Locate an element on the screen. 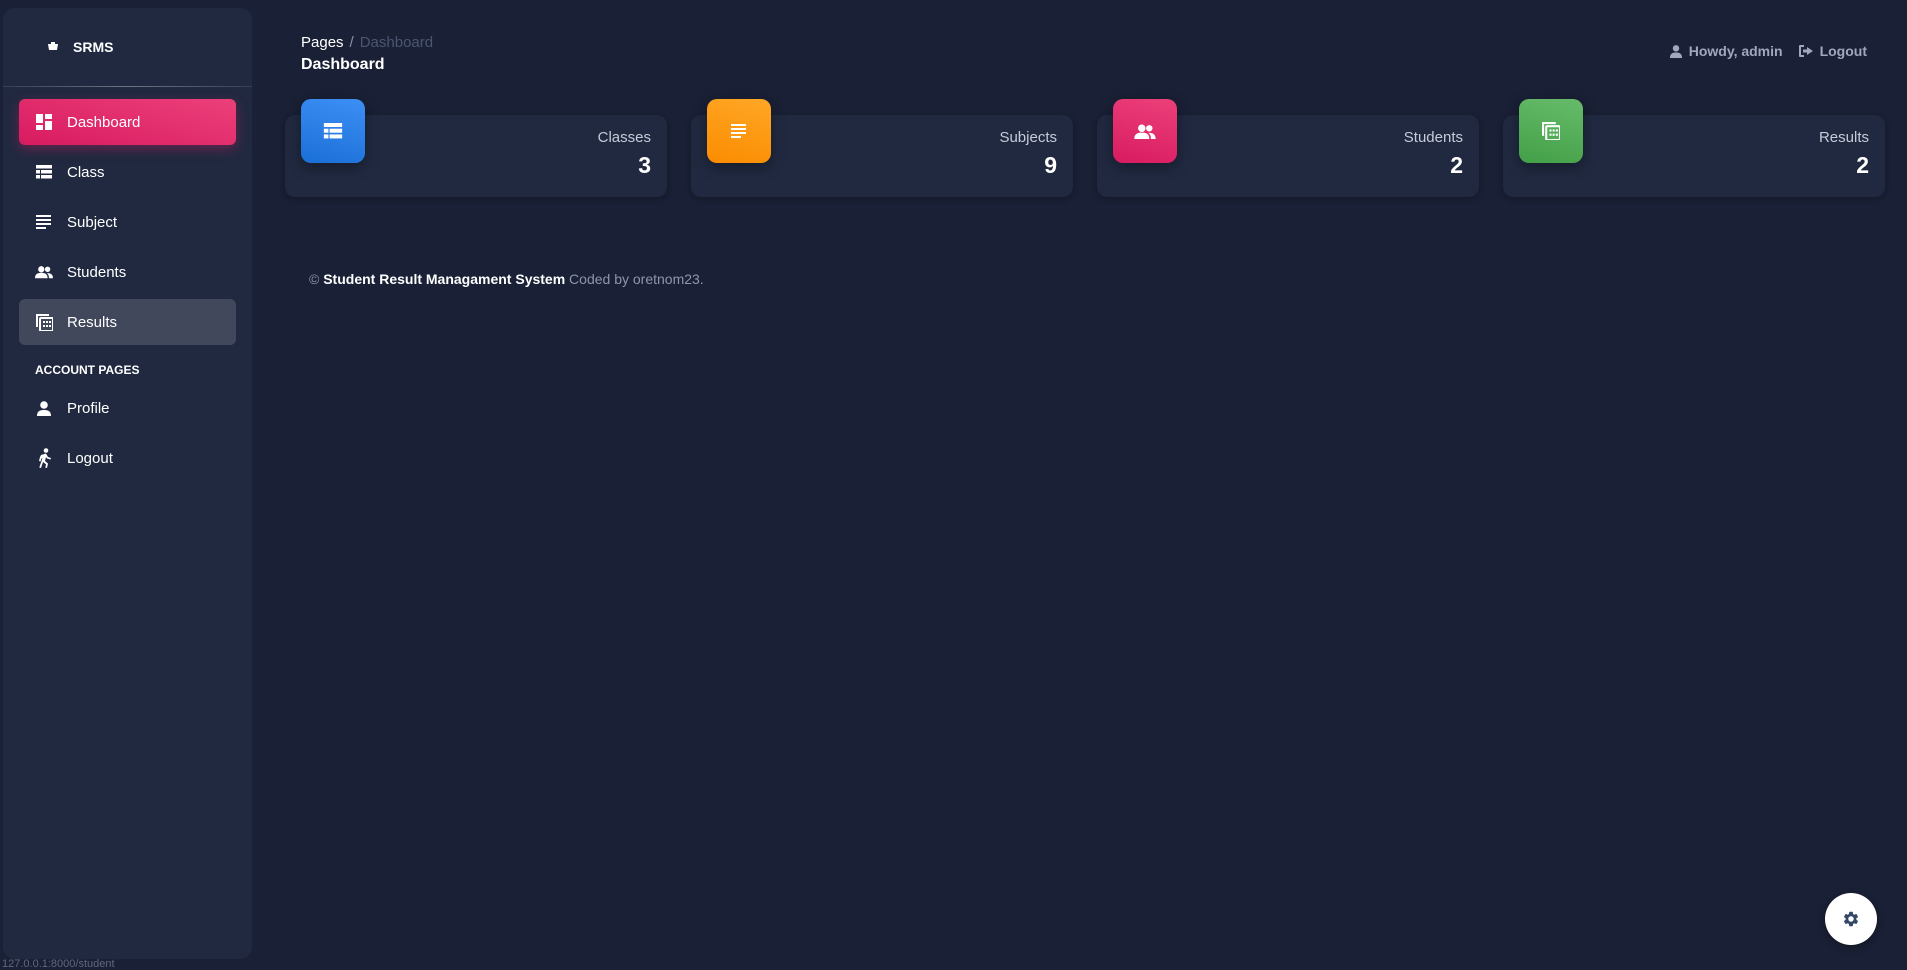  stat-card-results: Results 2 is located at coordinates (1694, 148).